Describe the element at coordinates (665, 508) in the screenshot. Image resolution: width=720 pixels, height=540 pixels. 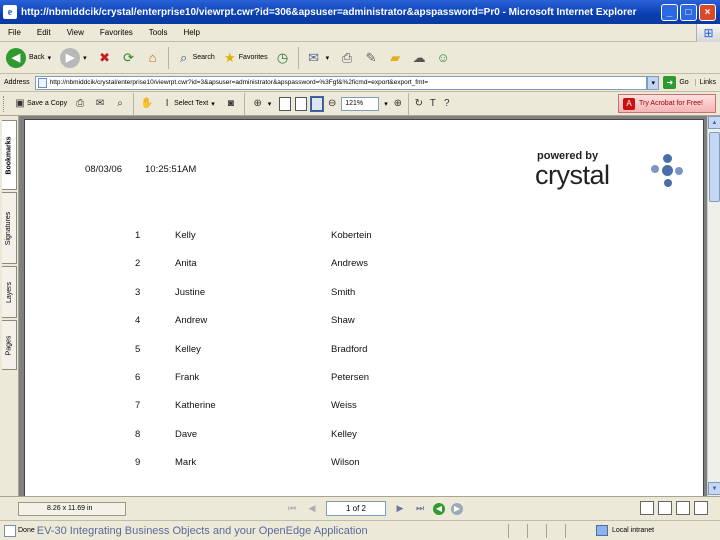
I see `continuous-page-icon` at that location.